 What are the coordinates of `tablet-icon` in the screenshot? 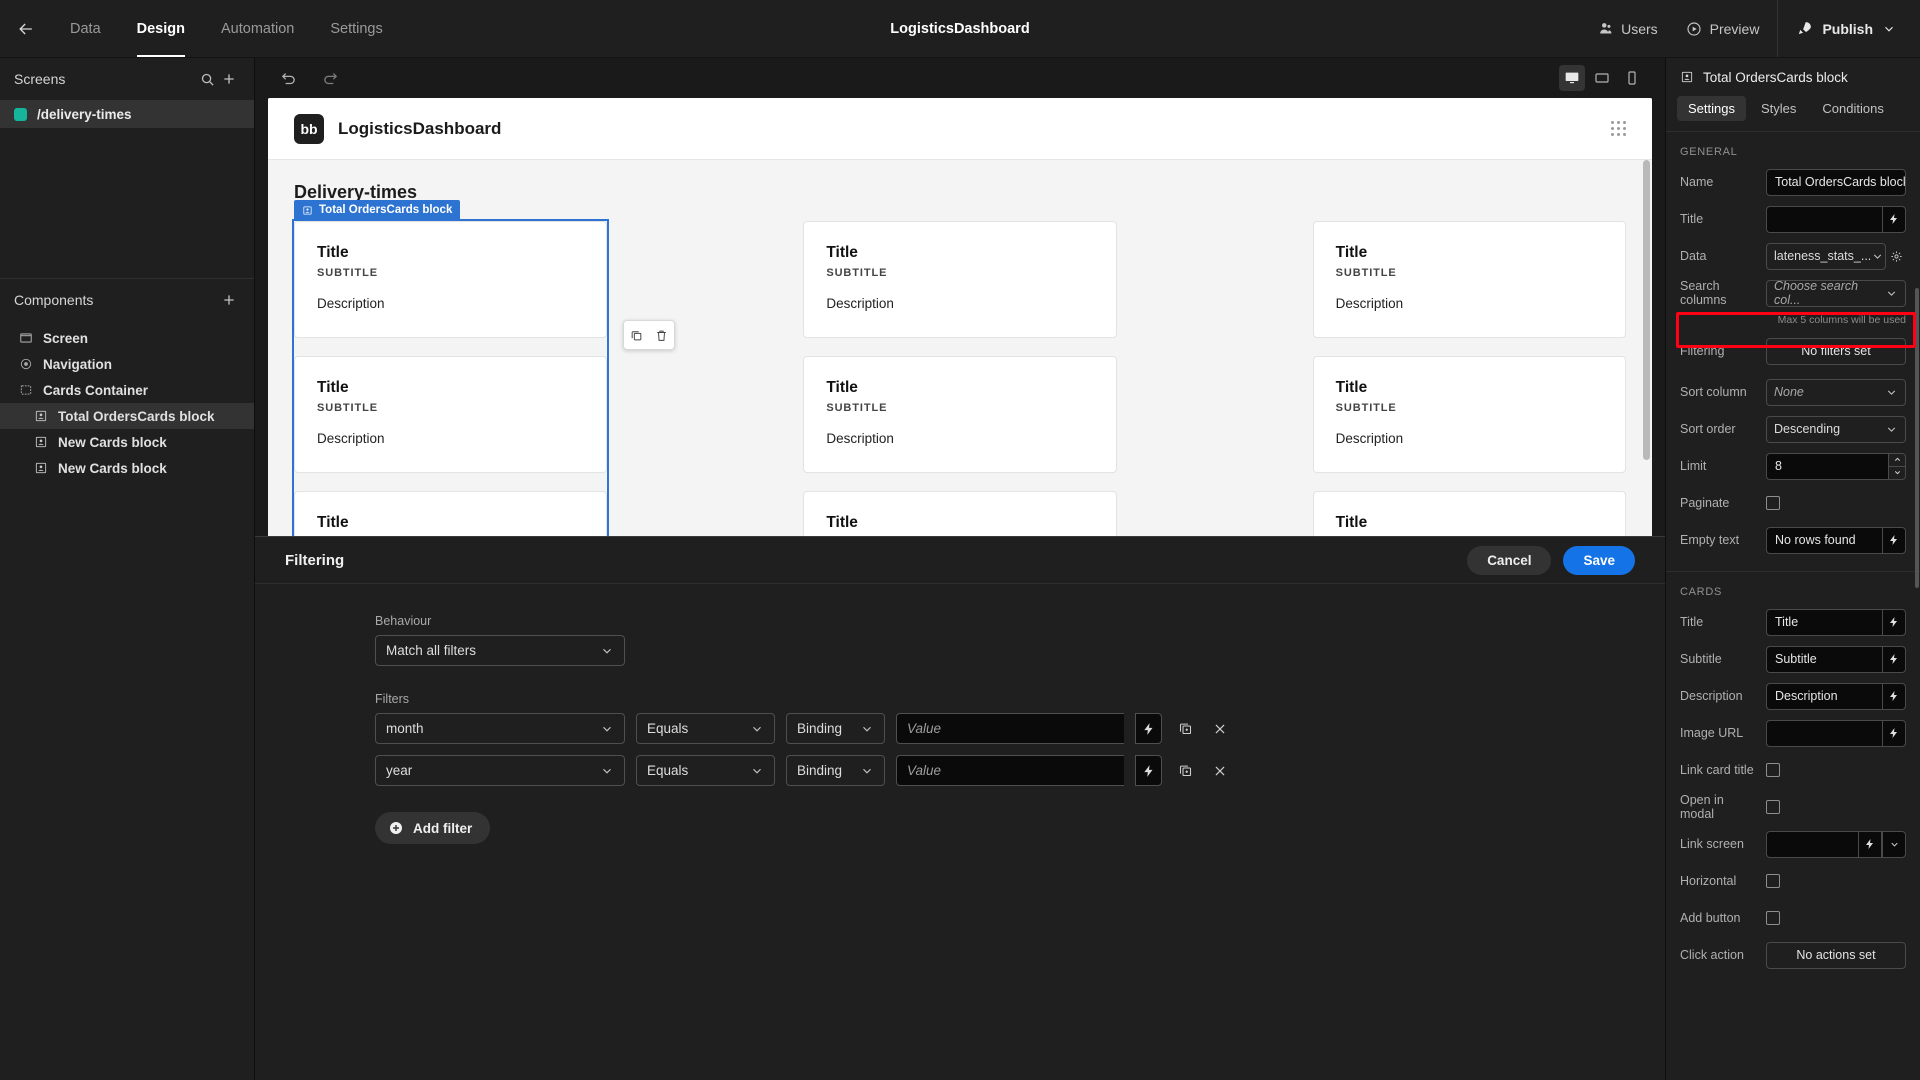 It's located at (1602, 78).